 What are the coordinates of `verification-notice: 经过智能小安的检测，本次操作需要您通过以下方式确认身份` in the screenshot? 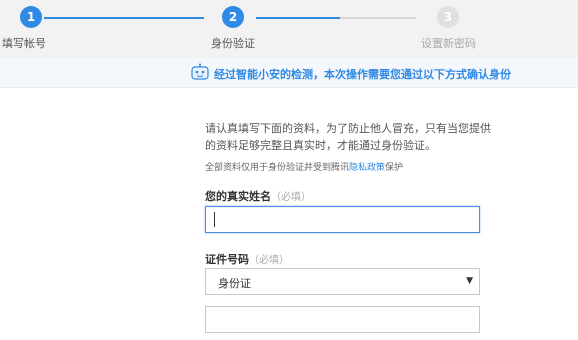 It's located at (289, 73).